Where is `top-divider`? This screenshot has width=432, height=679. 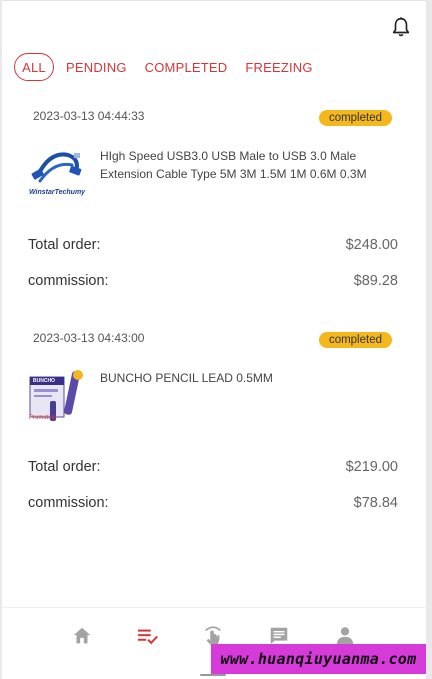
top-divider is located at coordinates (214, 0).